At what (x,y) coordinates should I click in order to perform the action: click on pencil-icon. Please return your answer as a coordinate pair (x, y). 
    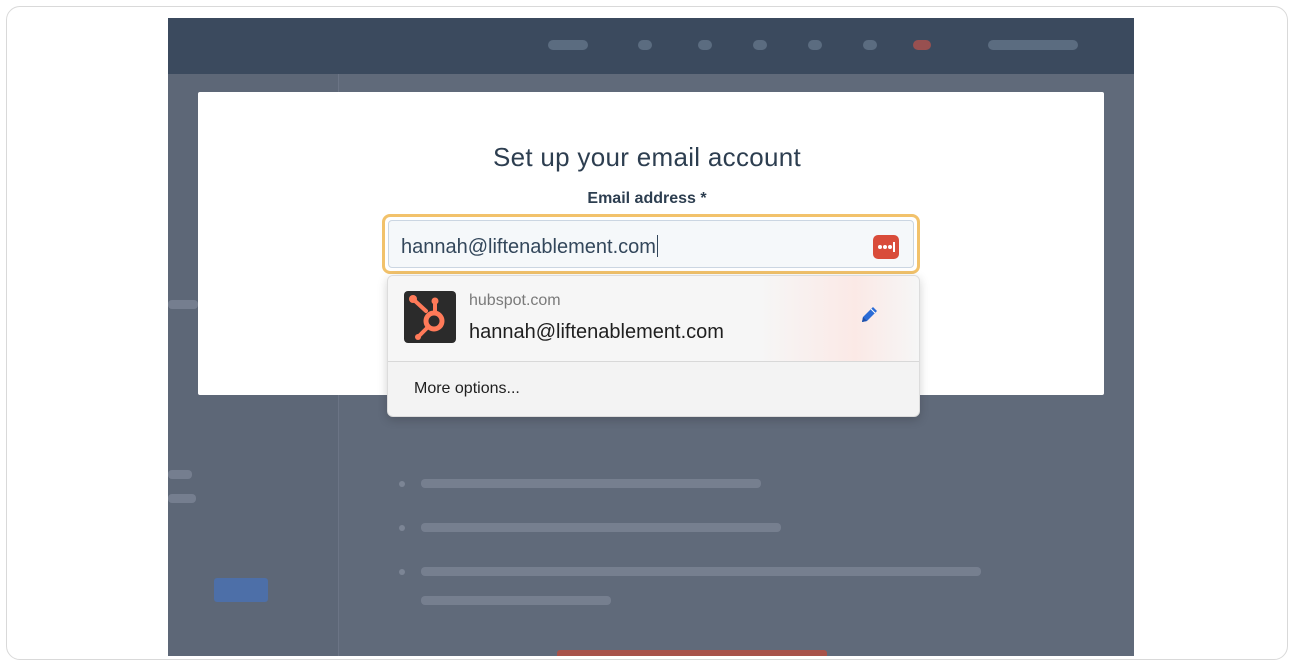
    Looking at the image, I should click on (869, 315).